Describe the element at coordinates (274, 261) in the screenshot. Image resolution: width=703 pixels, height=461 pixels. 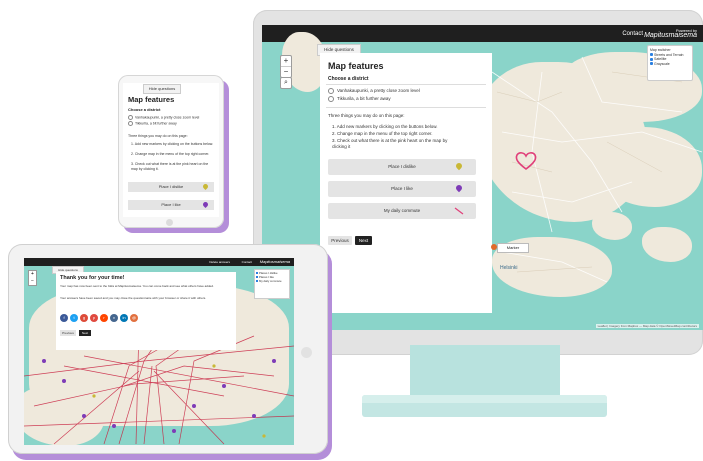
I see `brand-logo: Mapitusmaisema` at that location.